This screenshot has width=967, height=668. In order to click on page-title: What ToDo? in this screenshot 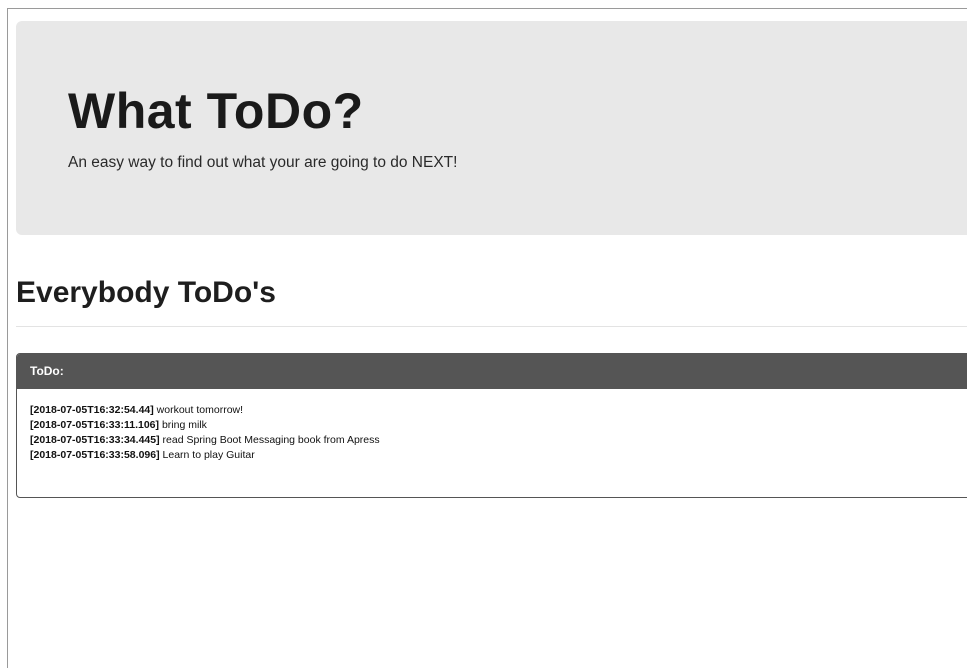, I will do `click(216, 111)`.